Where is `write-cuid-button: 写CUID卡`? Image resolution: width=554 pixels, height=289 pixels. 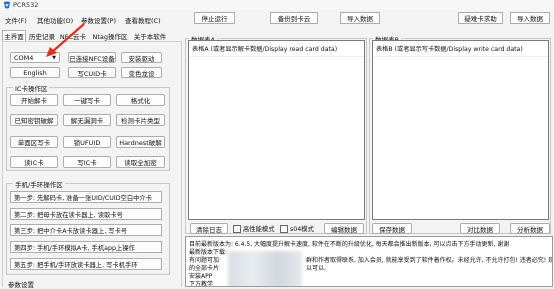
write-cuid-button: 写CUID卡 is located at coordinates (92, 72).